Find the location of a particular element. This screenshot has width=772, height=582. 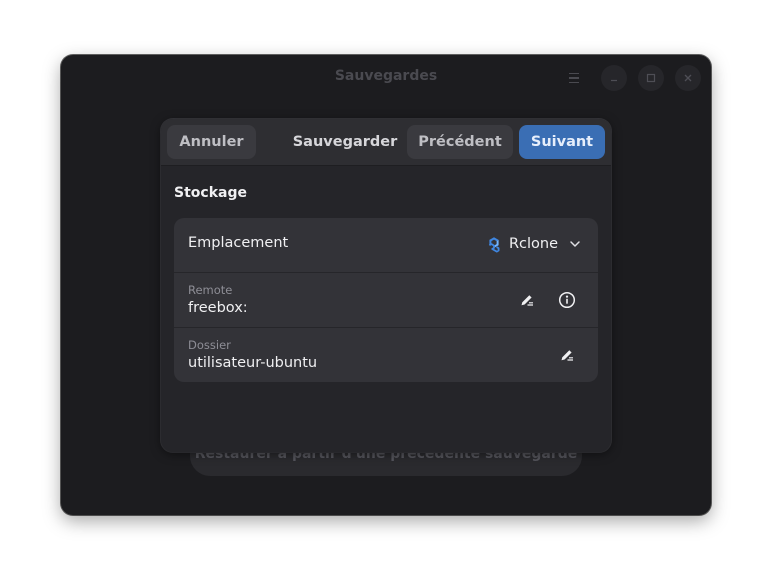

close-icon is located at coordinates (688, 78).